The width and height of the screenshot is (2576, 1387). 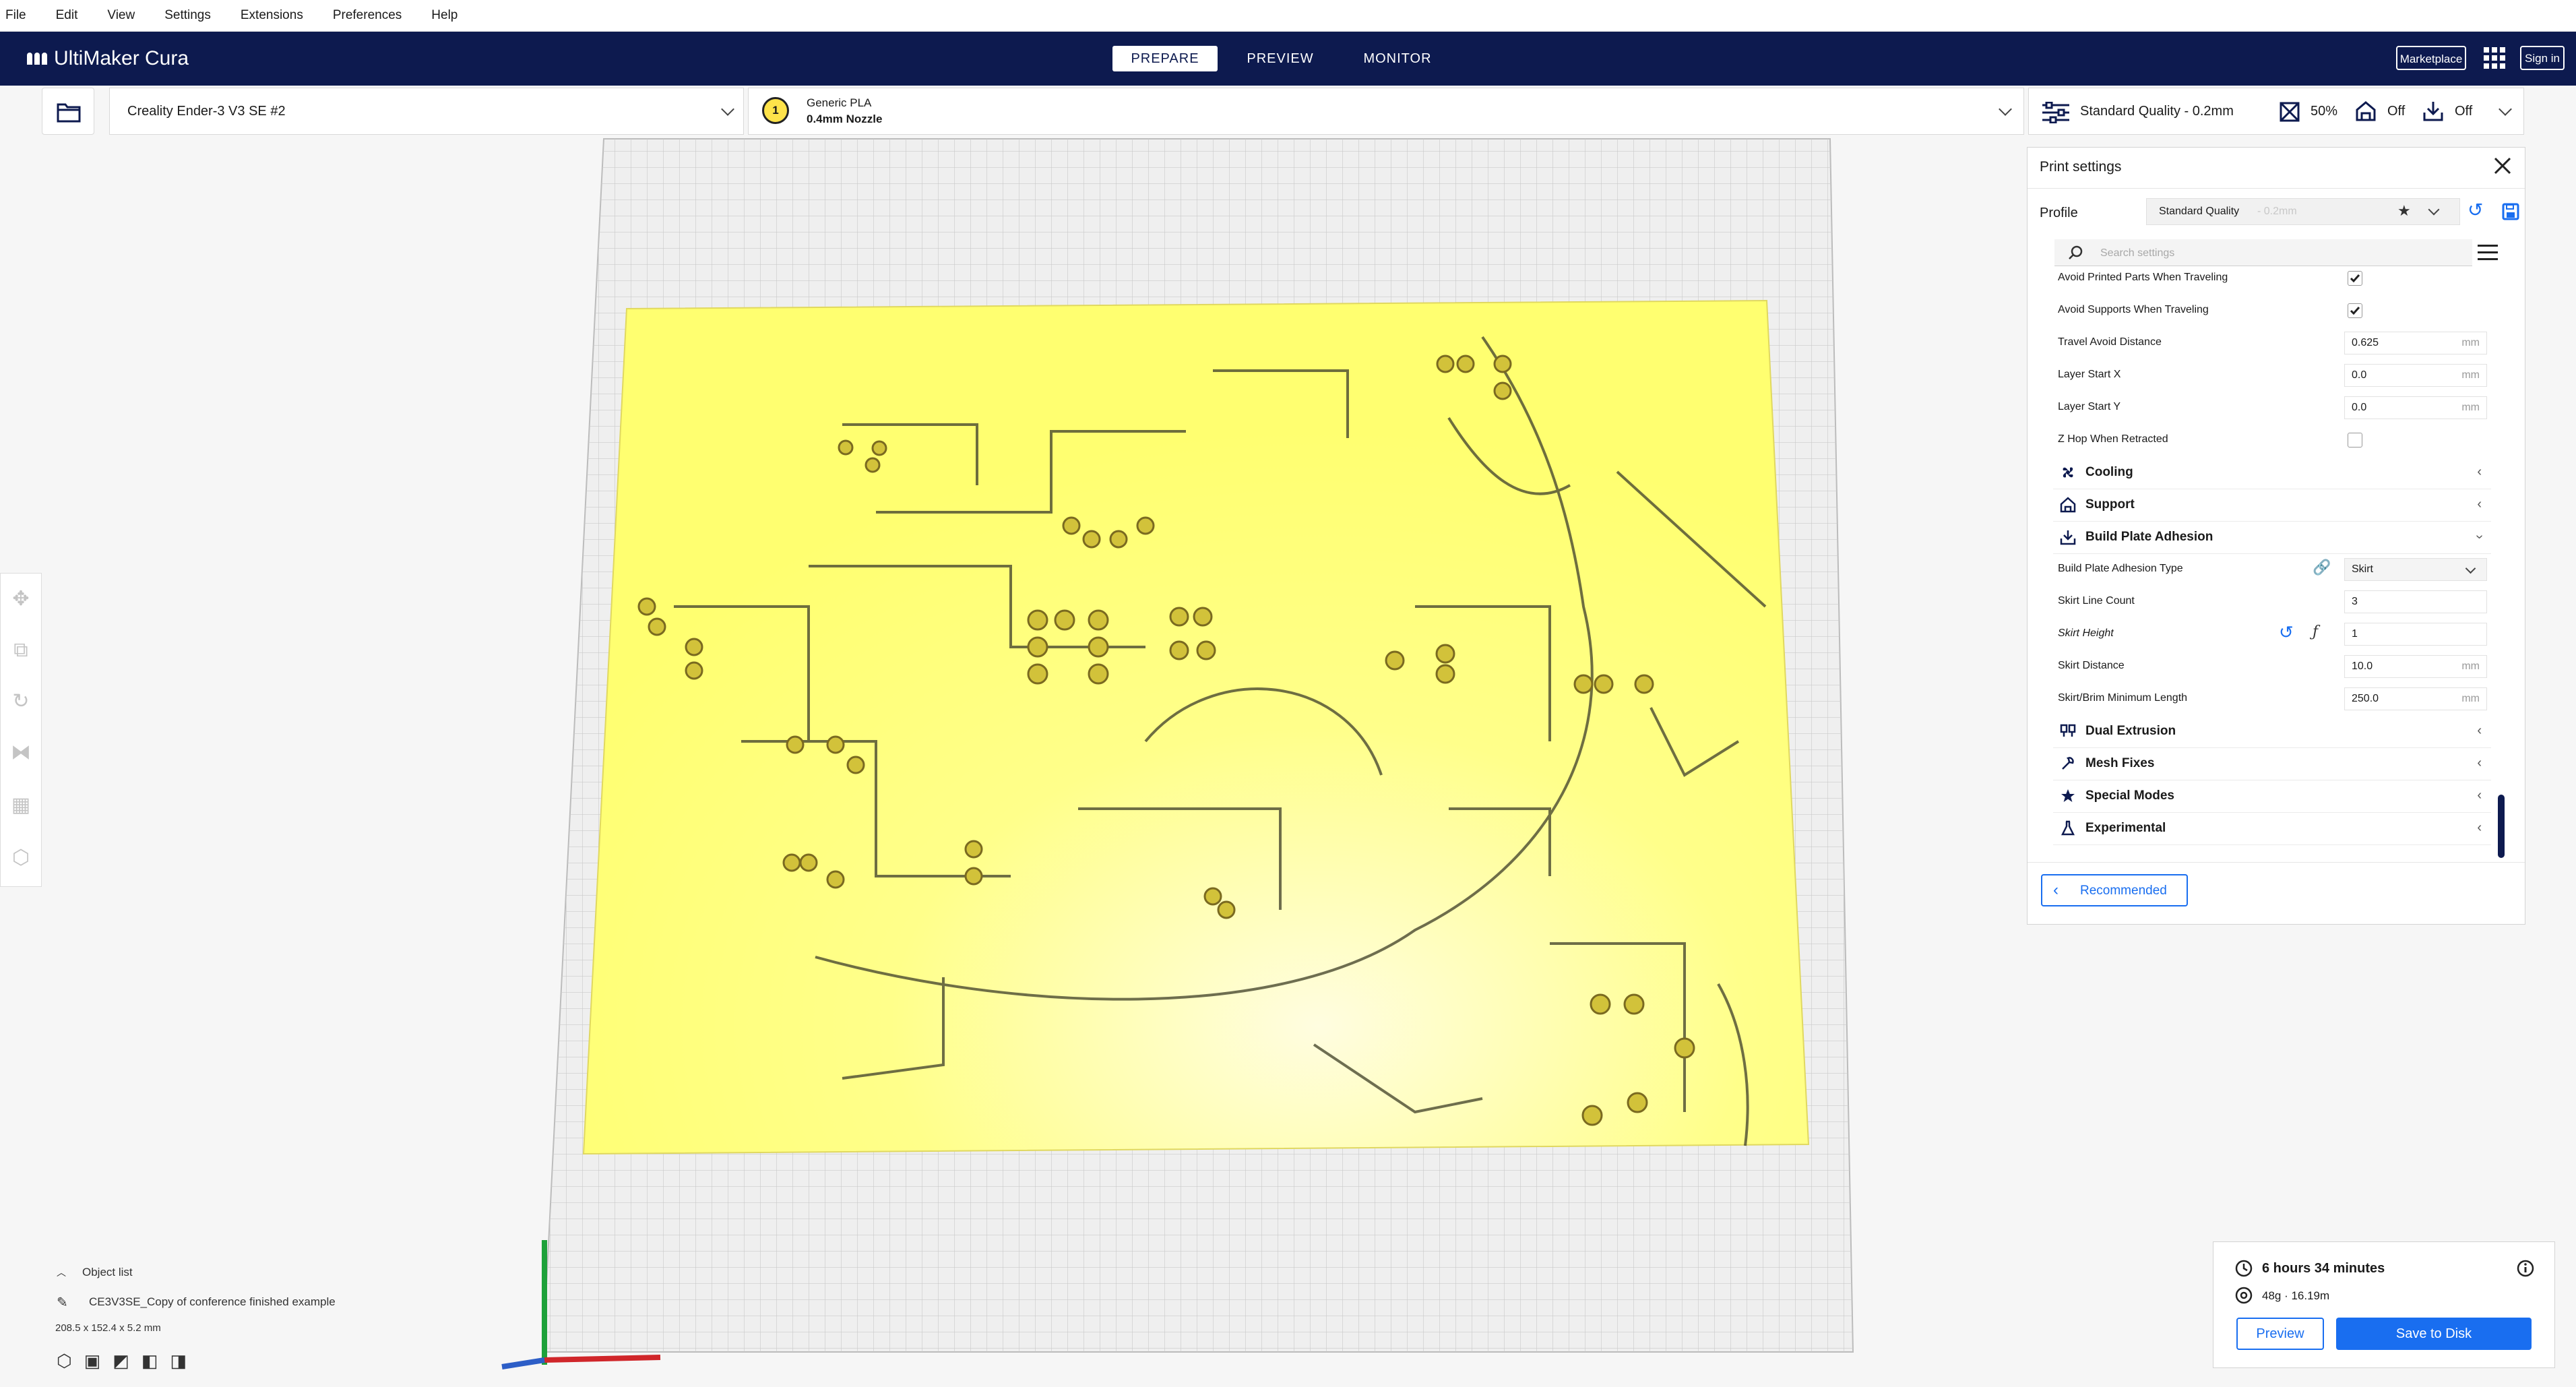 What do you see at coordinates (21, 701) in the screenshot?
I see `rotate-tool-icon: ↻` at bounding box center [21, 701].